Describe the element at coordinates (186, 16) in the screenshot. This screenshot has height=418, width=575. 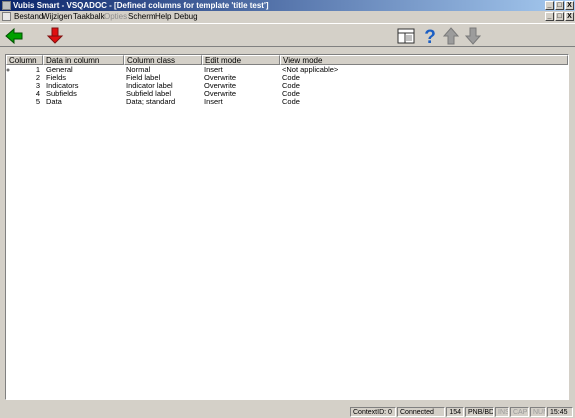
I see `menu-debug: Debug` at that location.